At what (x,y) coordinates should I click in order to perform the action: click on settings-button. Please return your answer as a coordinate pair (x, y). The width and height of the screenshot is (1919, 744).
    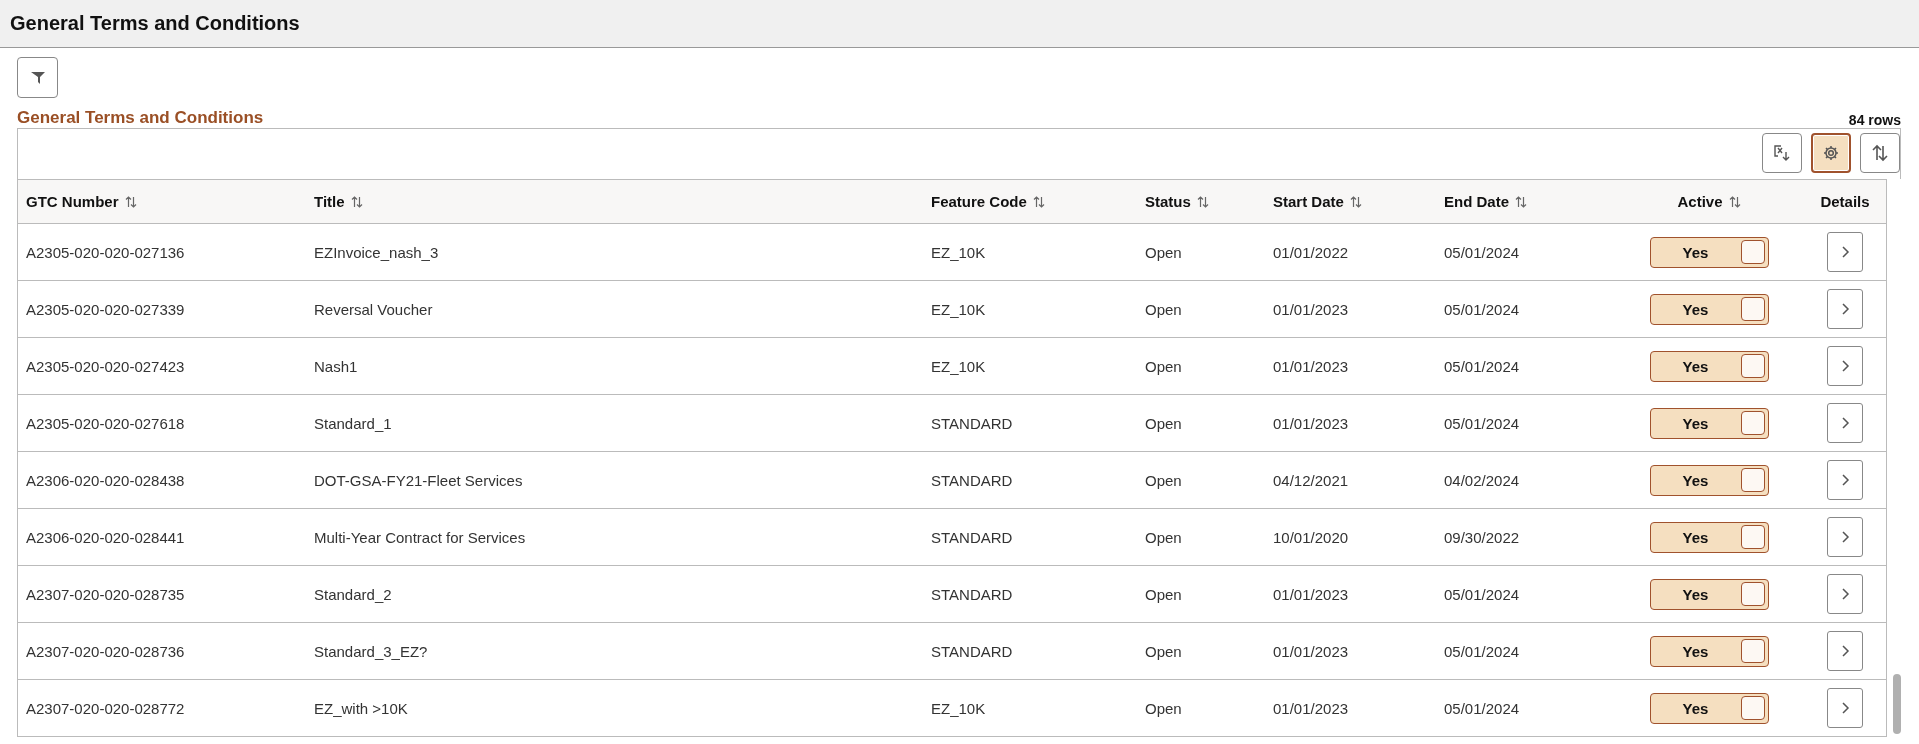
    Looking at the image, I should click on (1831, 153).